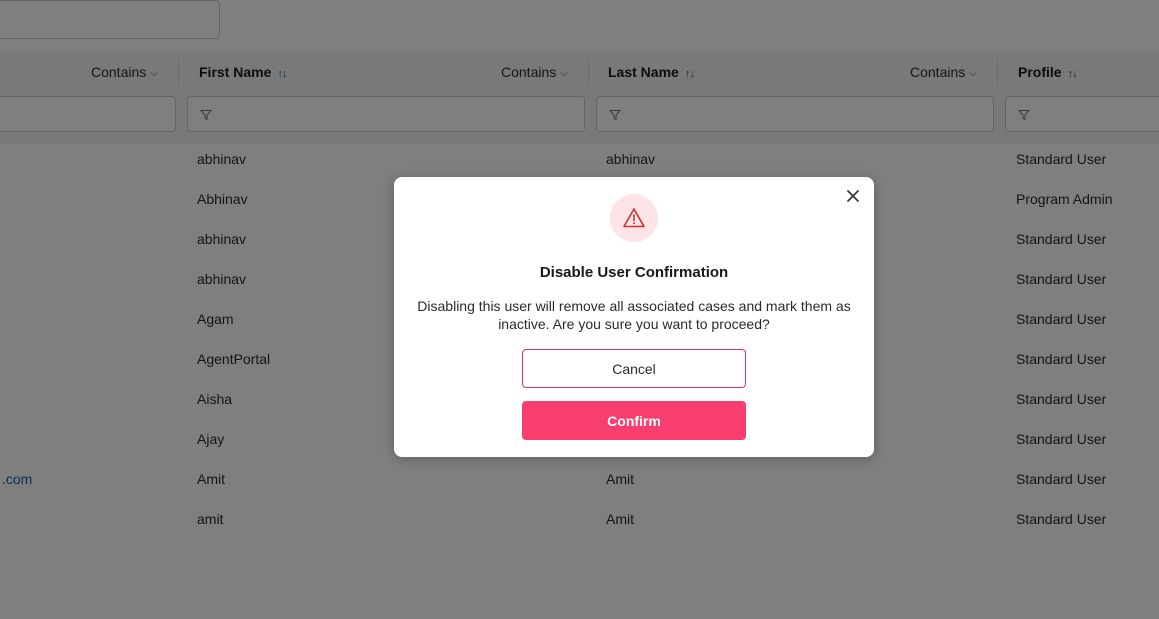 Image resolution: width=1159 pixels, height=619 pixels. Describe the element at coordinates (853, 196) in the screenshot. I see `close-icon` at that location.